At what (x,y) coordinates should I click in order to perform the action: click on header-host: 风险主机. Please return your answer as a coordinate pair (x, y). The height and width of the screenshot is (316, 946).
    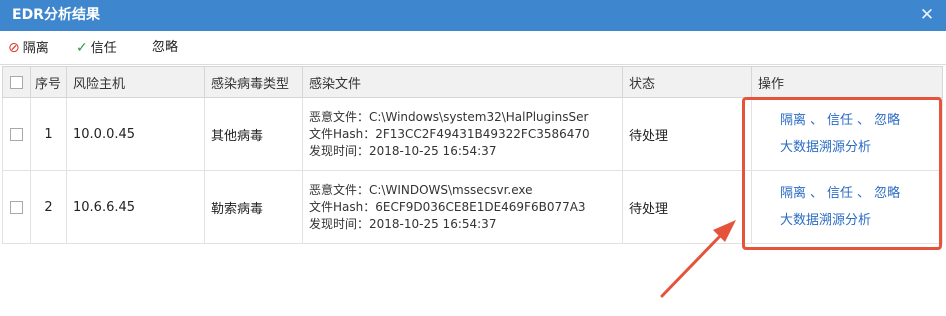
    Looking at the image, I should click on (135, 82).